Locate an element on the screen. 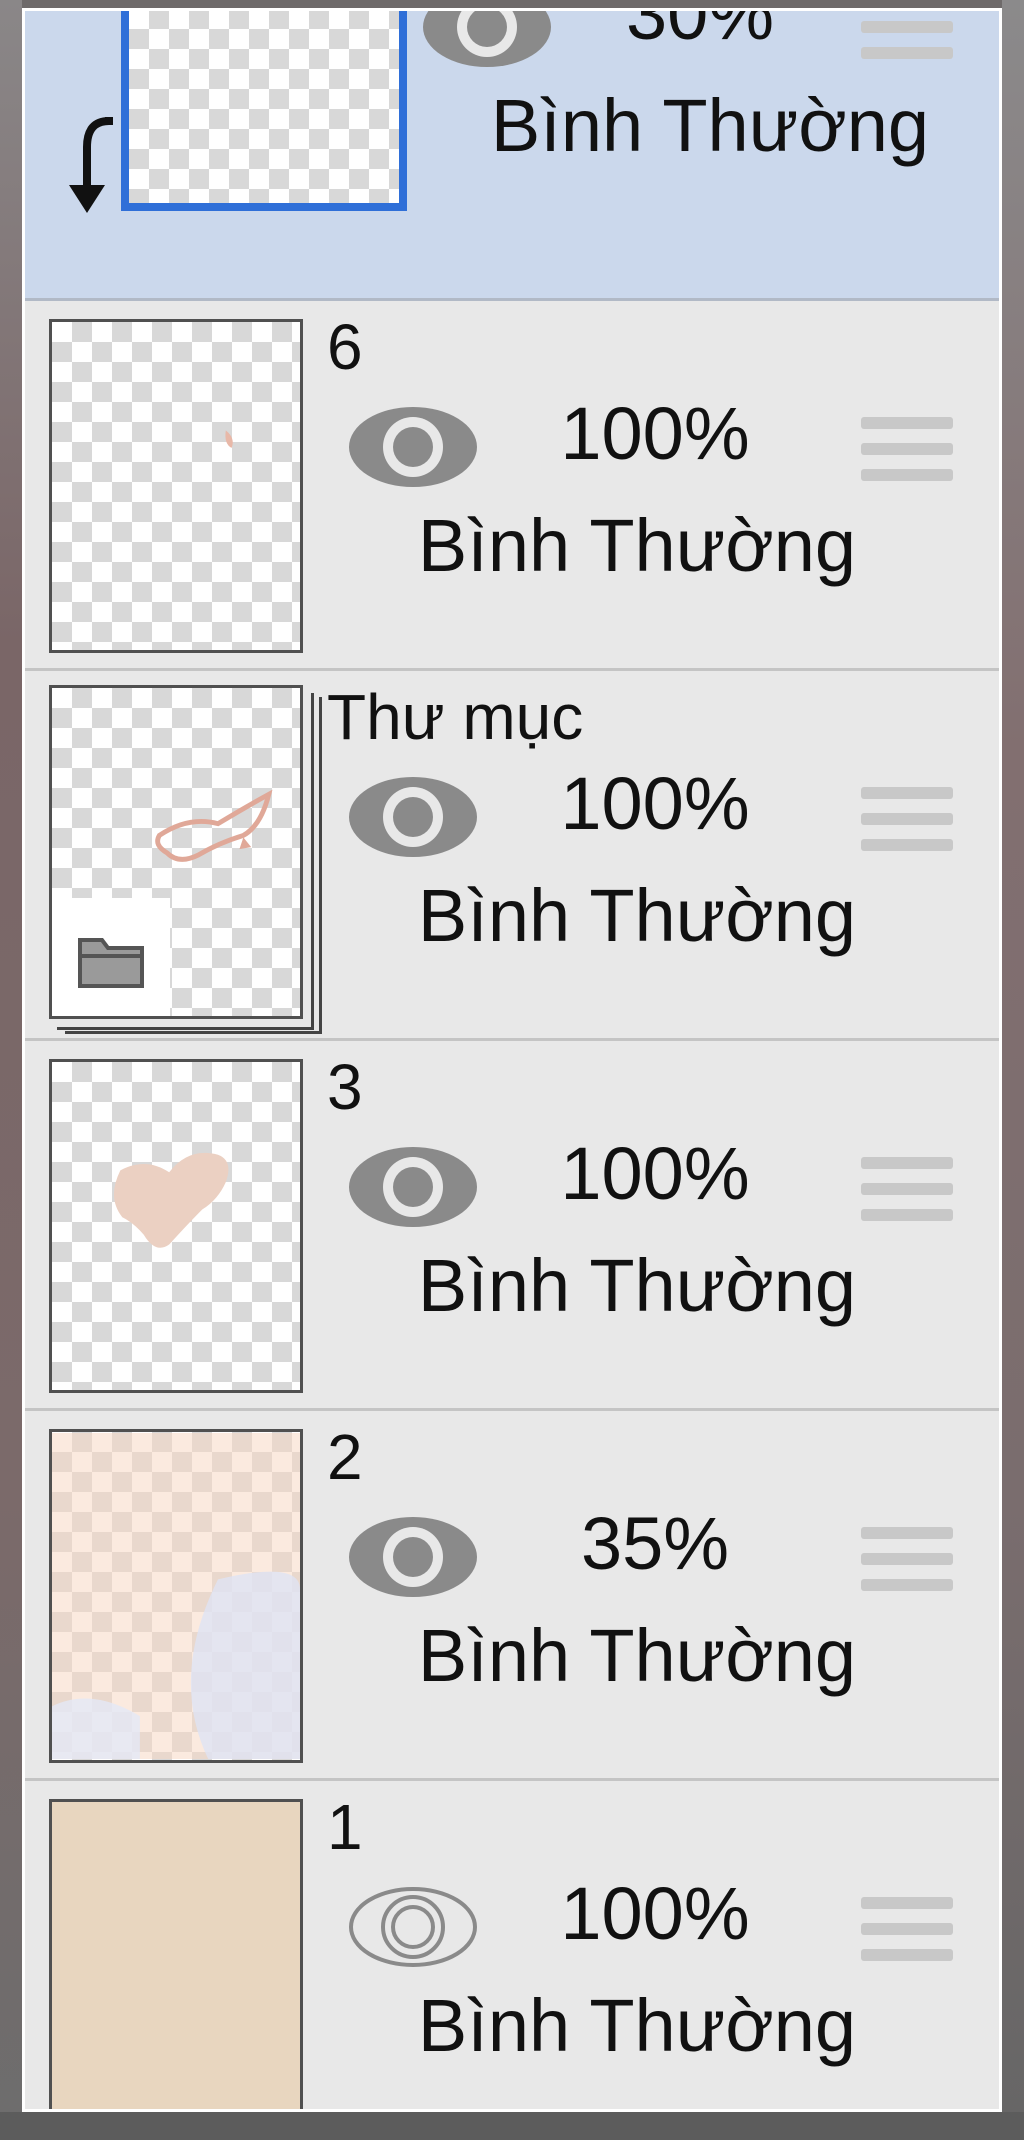  layer-opacity: 35% is located at coordinates (655, 1544).